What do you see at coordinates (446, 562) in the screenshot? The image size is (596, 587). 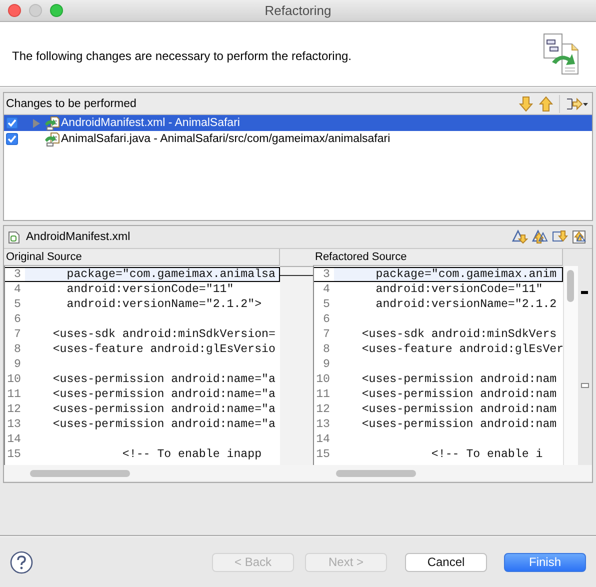 I see `dialog-button: Cancel` at bounding box center [446, 562].